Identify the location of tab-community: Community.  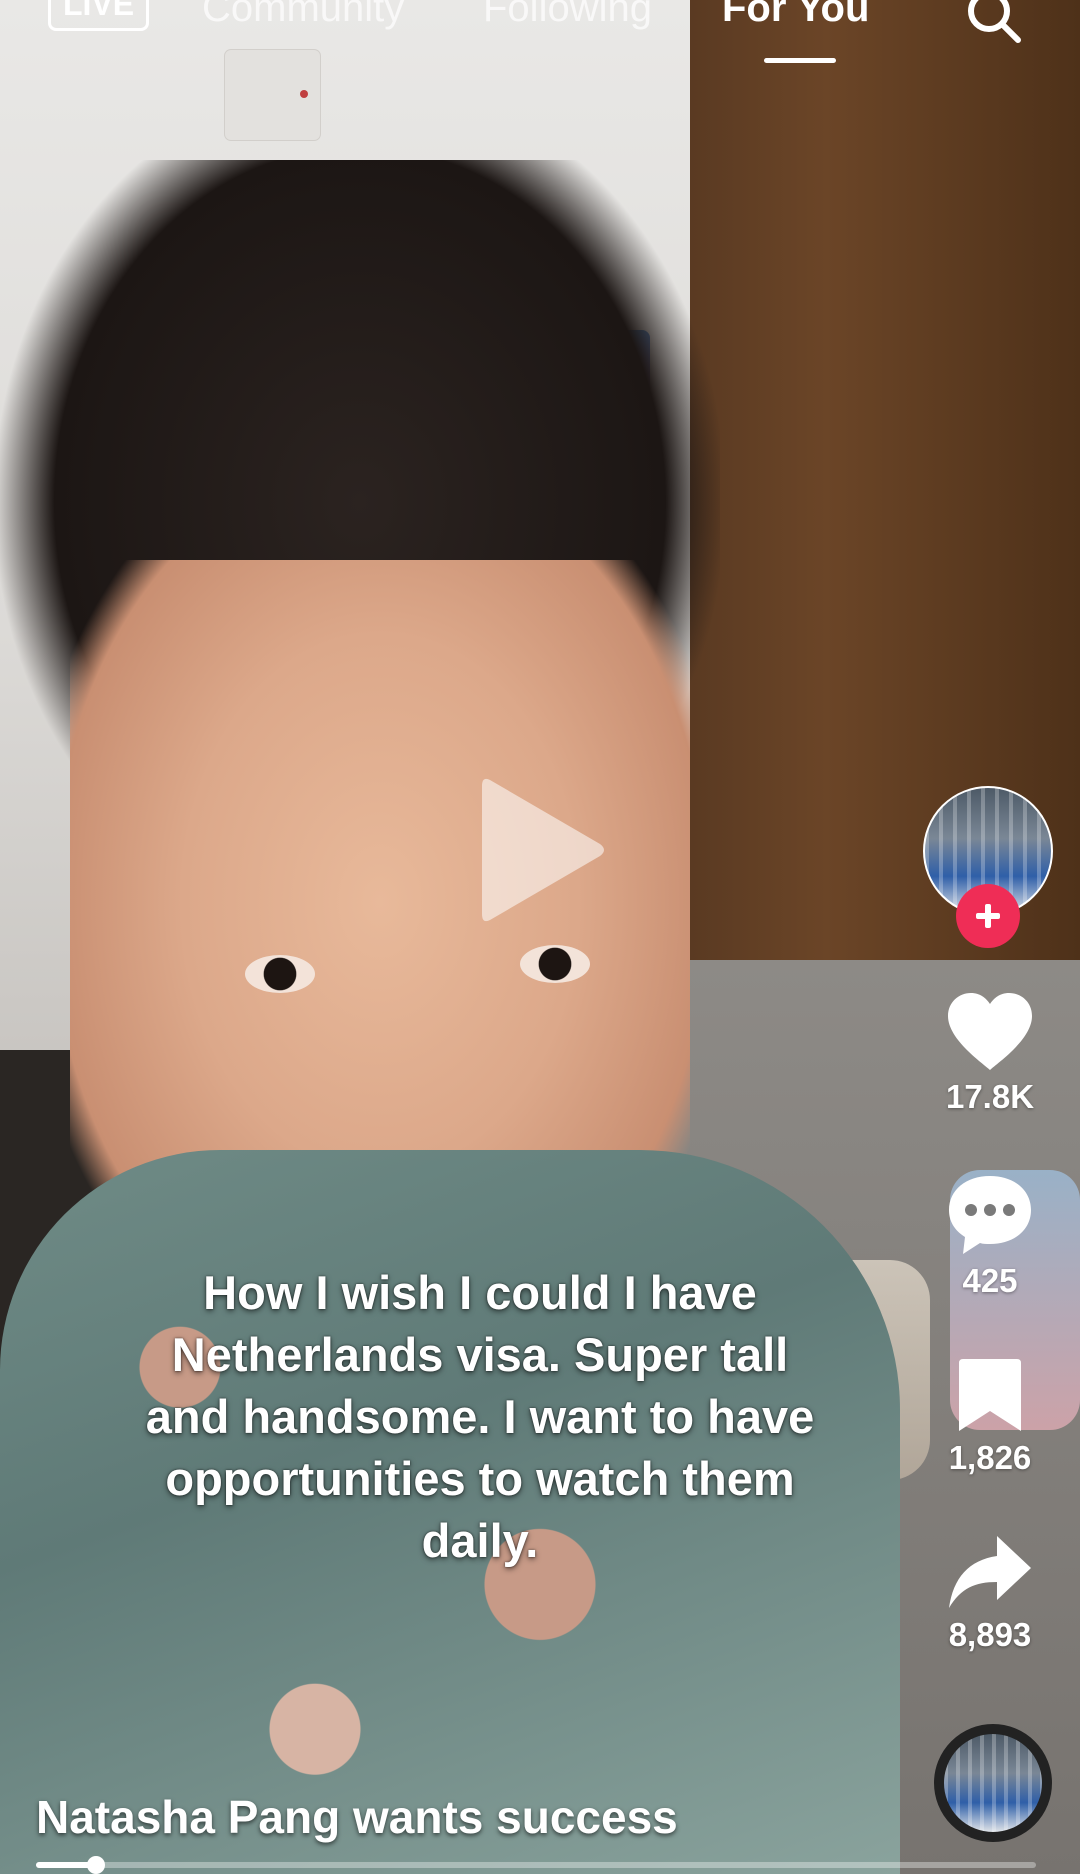
(303, 15).